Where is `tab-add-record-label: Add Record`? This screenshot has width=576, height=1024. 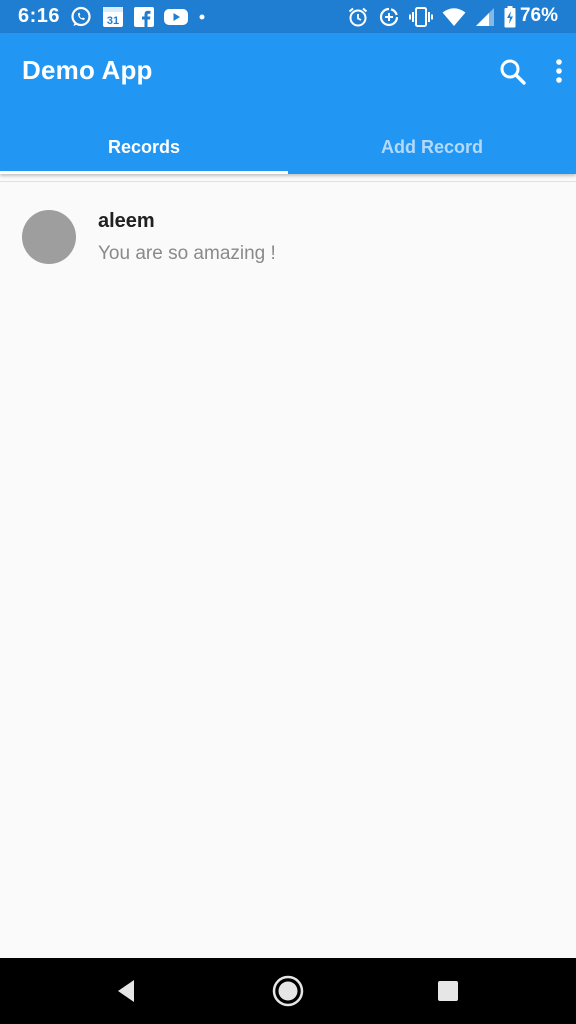
tab-add-record-label: Add Record is located at coordinates (431, 147).